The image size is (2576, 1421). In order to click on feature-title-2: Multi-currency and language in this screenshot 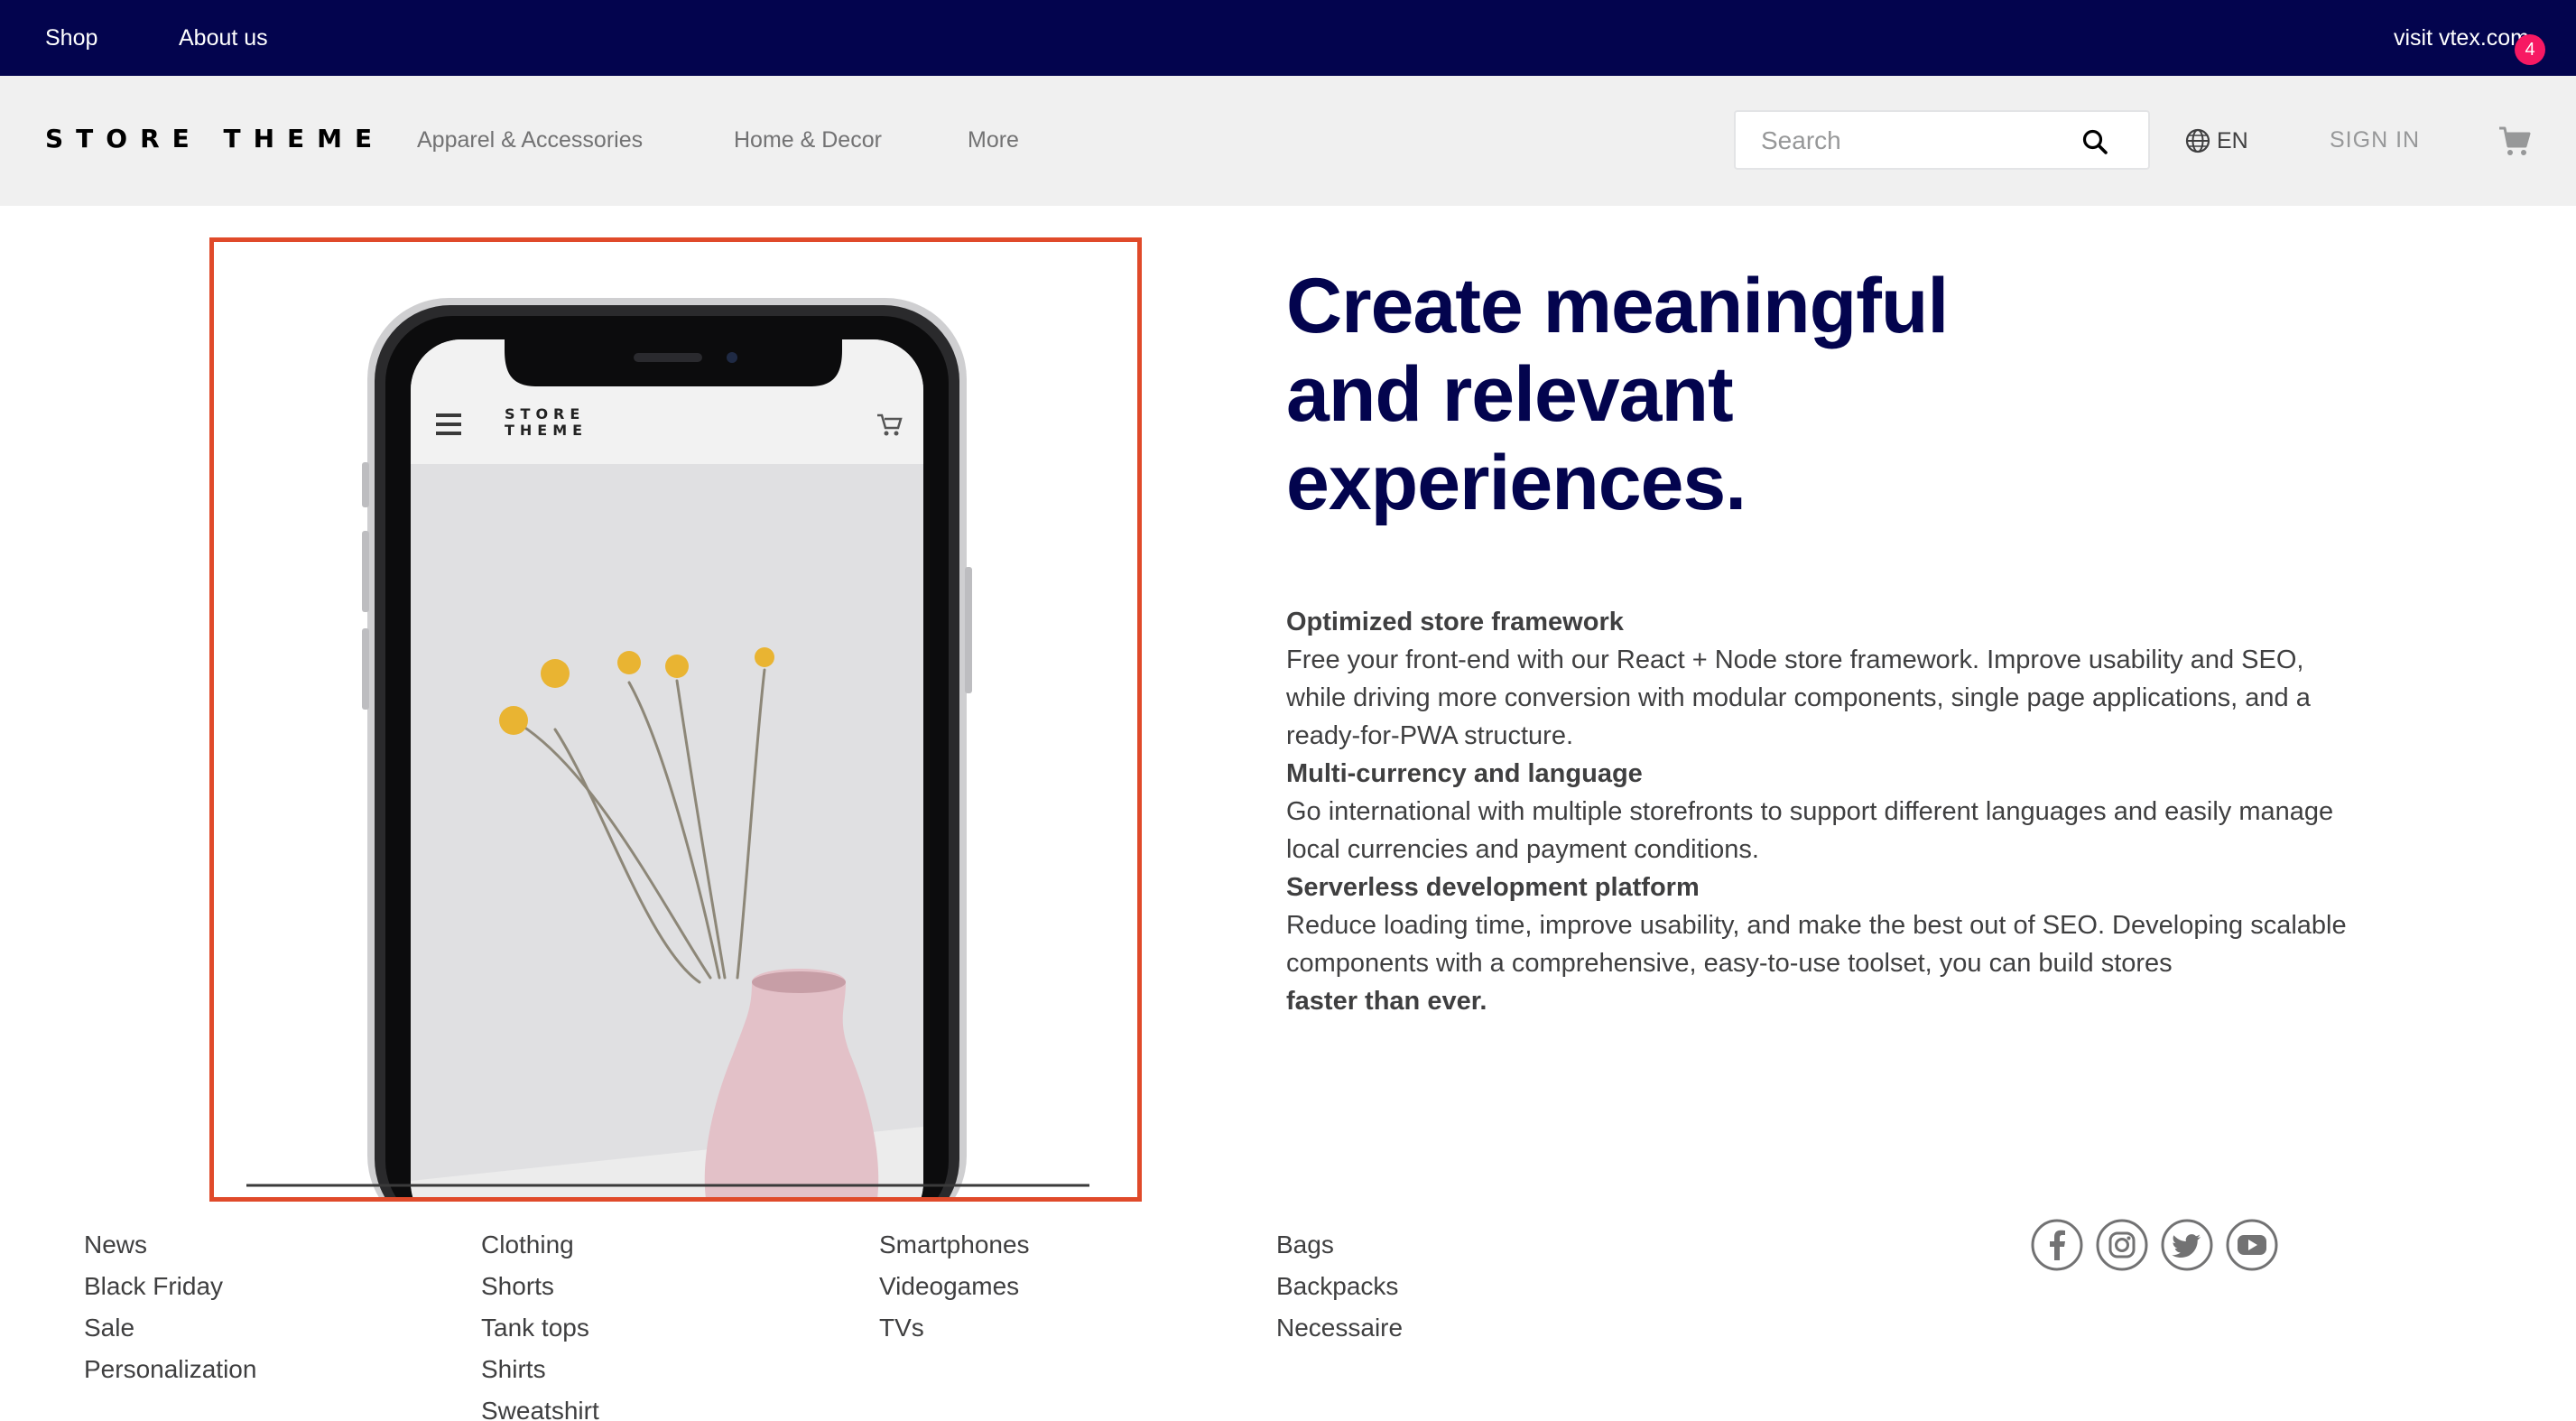, I will do `click(1464, 774)`.